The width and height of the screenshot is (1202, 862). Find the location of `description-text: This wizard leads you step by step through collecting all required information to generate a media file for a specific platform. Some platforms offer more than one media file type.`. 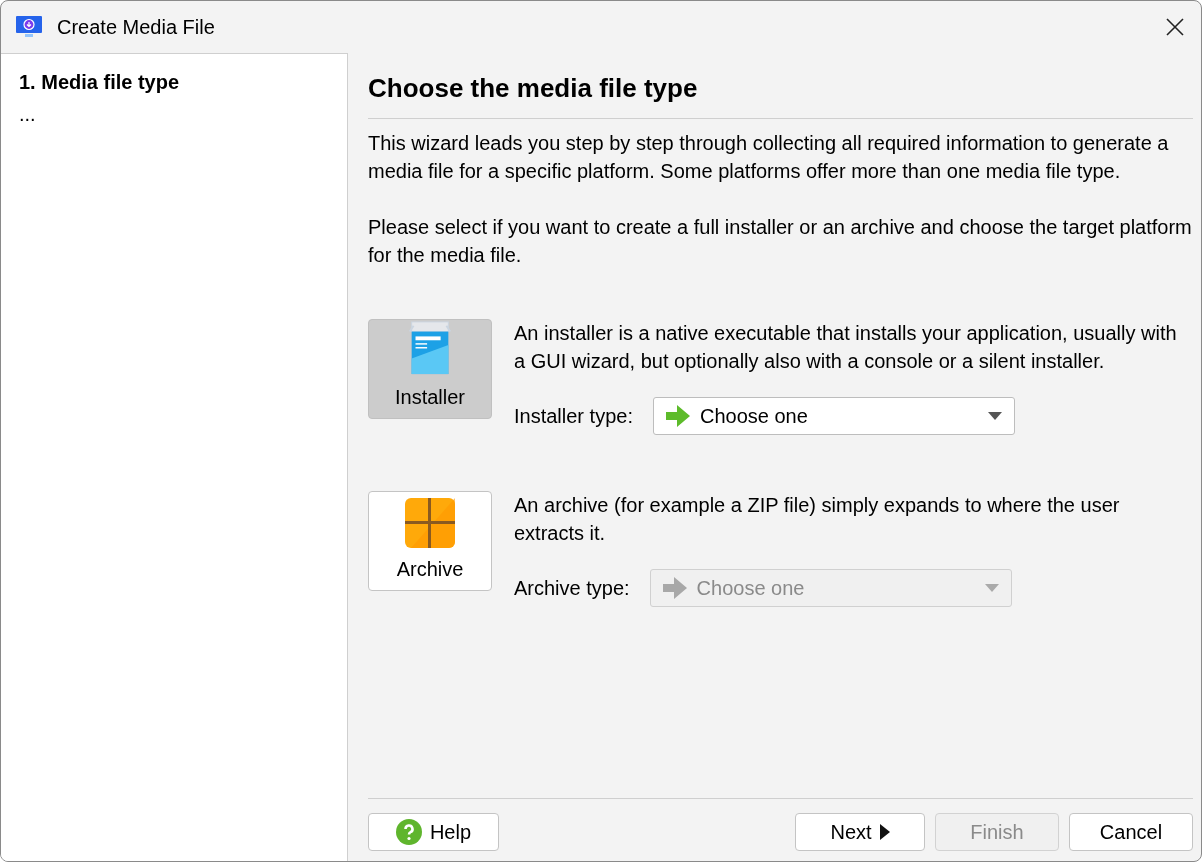

description-text: This wizard leads you step by step through collecting all required information to generate a media file for a specific platform. Some platforms offer more than one media file type. is located at coordinates (769, 157).